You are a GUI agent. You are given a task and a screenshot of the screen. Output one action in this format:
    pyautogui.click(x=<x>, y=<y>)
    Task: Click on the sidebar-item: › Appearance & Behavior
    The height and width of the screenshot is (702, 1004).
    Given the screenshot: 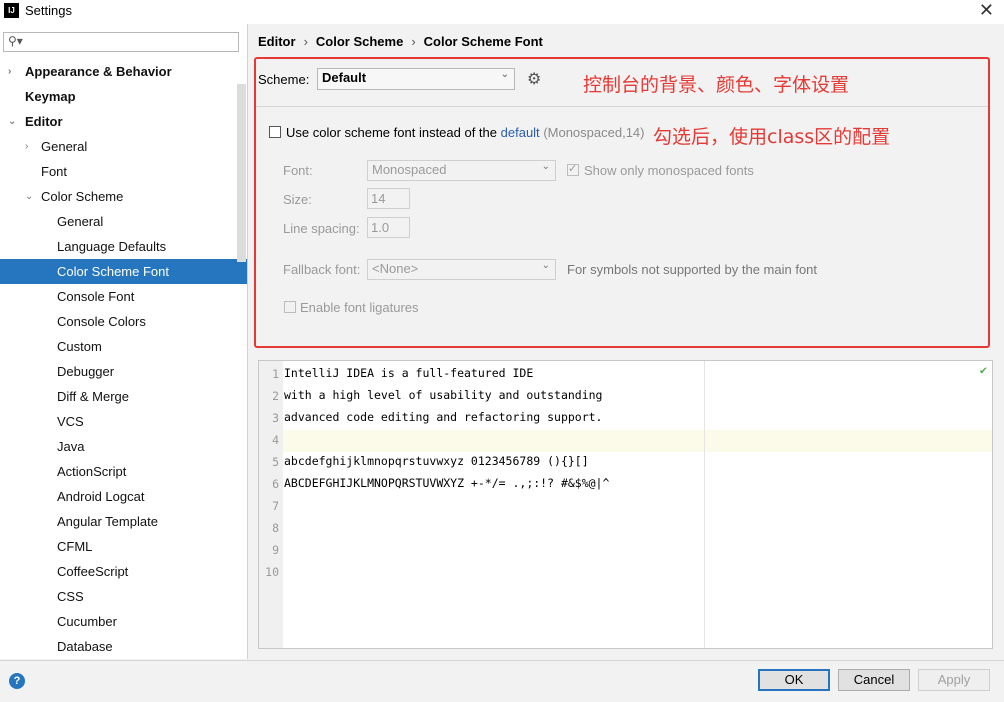 What is the action you would take?
    pyautogui.click(x=123, y=71)
    